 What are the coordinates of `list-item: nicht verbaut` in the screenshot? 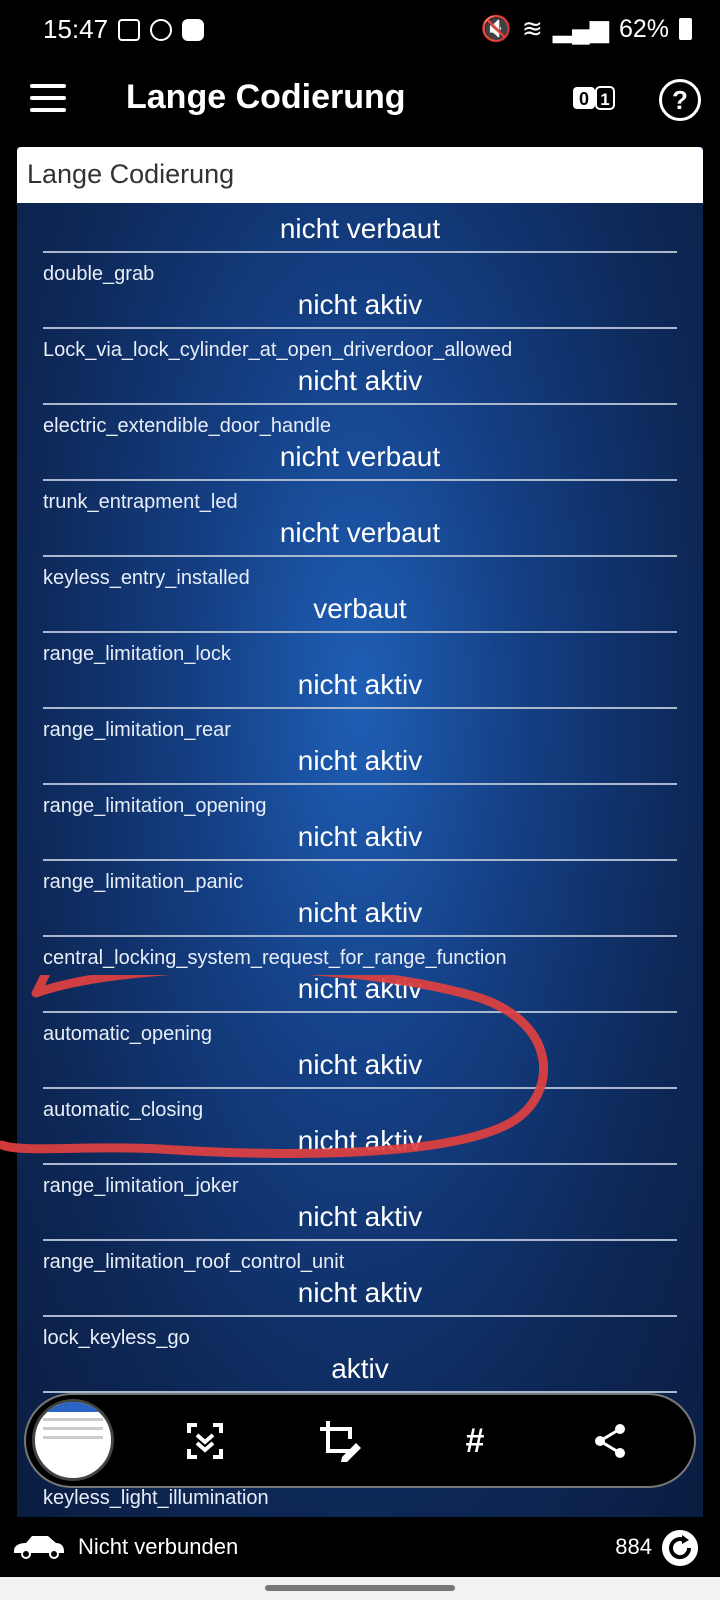 It's located at (360, 228).